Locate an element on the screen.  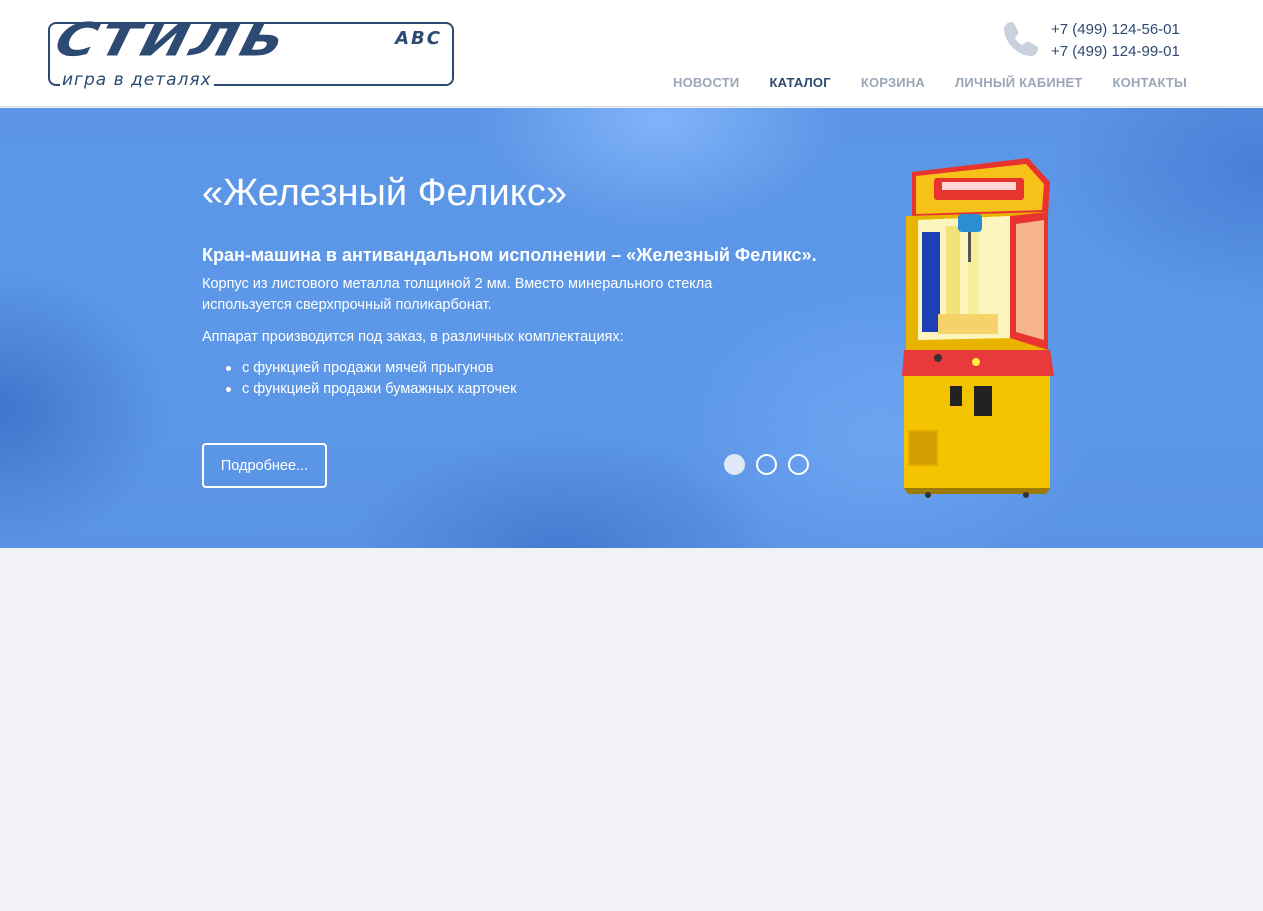
logo-abc: ABC is located at coordinates (418, 38).